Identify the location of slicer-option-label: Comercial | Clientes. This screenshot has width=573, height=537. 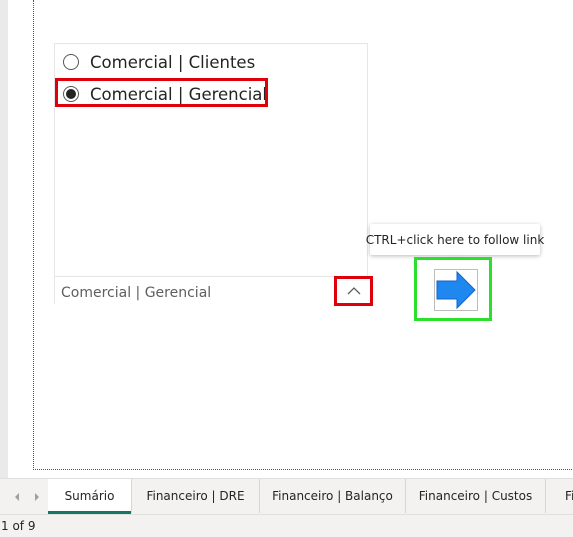
(173, 62).